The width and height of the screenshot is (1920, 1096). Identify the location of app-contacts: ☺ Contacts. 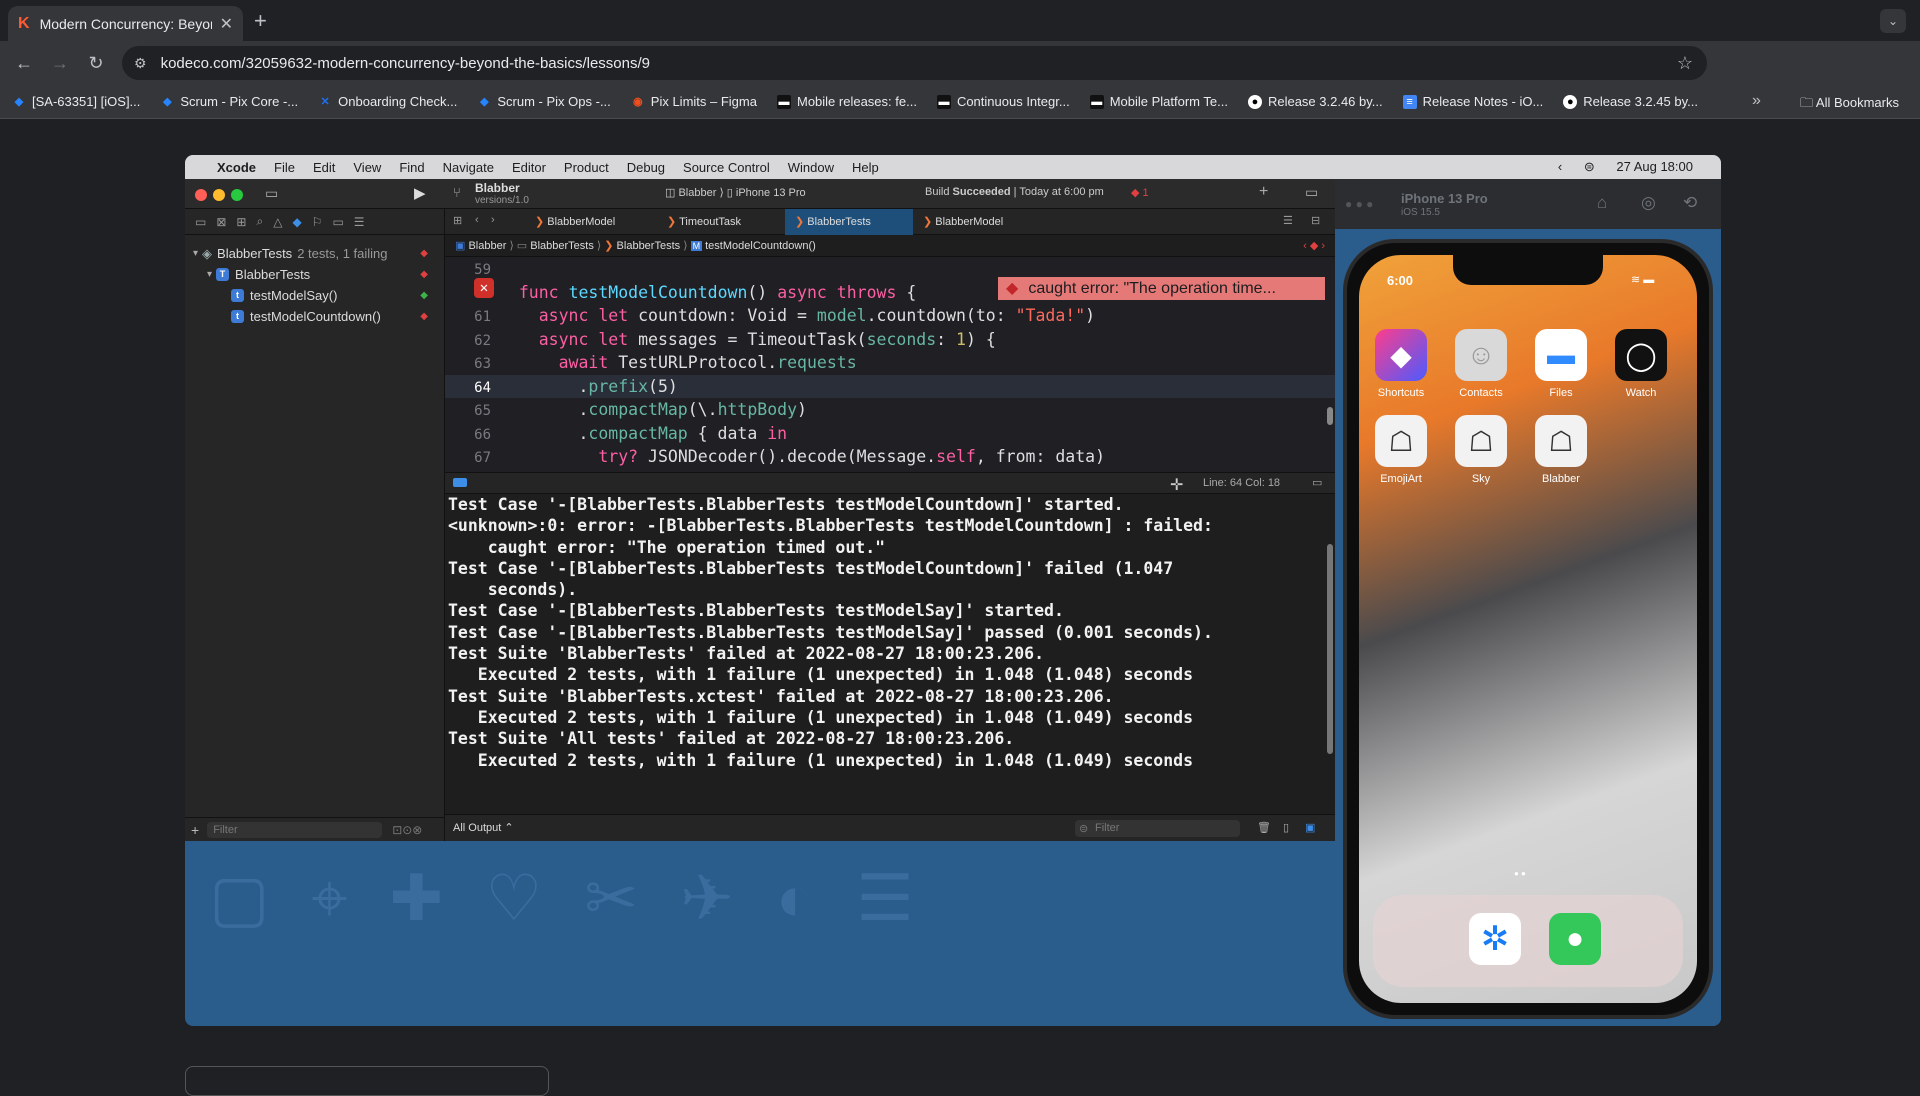
(1481, 364).